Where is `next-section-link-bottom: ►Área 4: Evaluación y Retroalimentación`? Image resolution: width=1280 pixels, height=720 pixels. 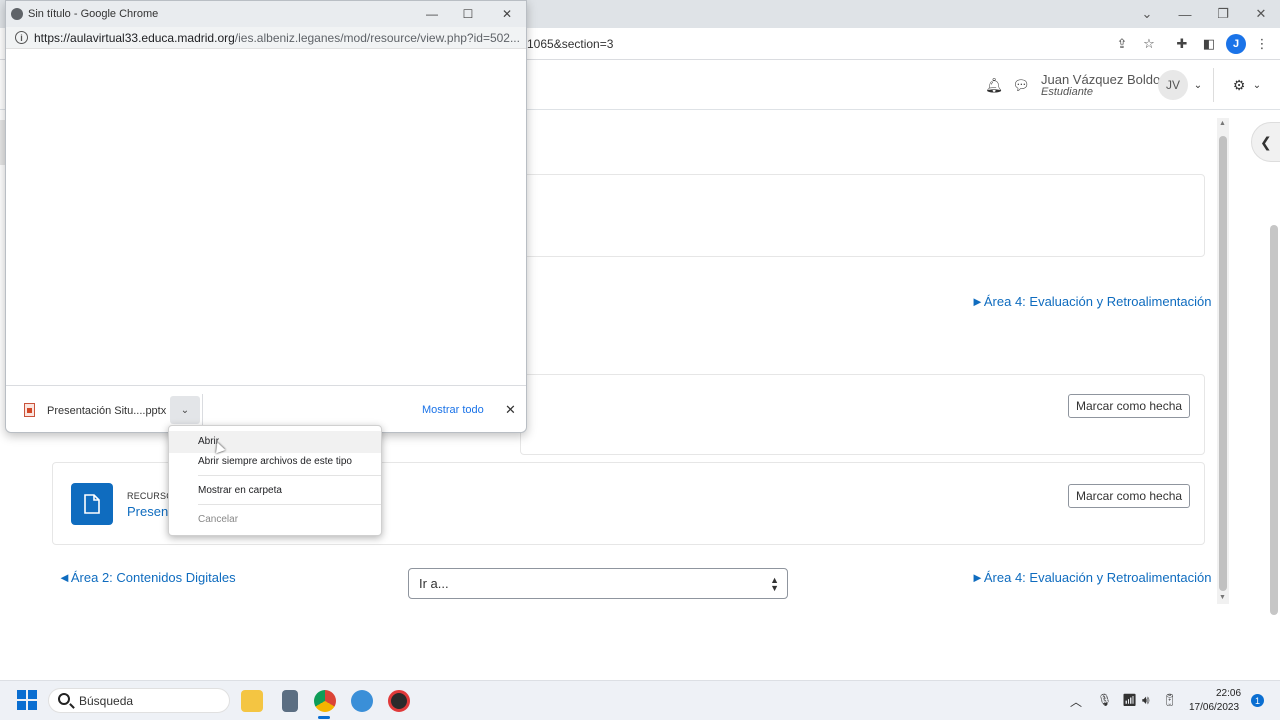
next-section-link-bottom: ►Área 4: Evaluación y Retroalimentación is located at coordinates (1091, 577).